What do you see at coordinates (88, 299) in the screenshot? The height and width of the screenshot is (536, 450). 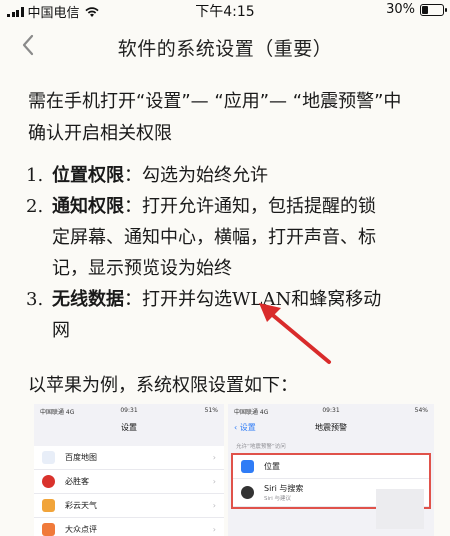 I see `permission-label: 无线数据` at bounding box center [88, 299].